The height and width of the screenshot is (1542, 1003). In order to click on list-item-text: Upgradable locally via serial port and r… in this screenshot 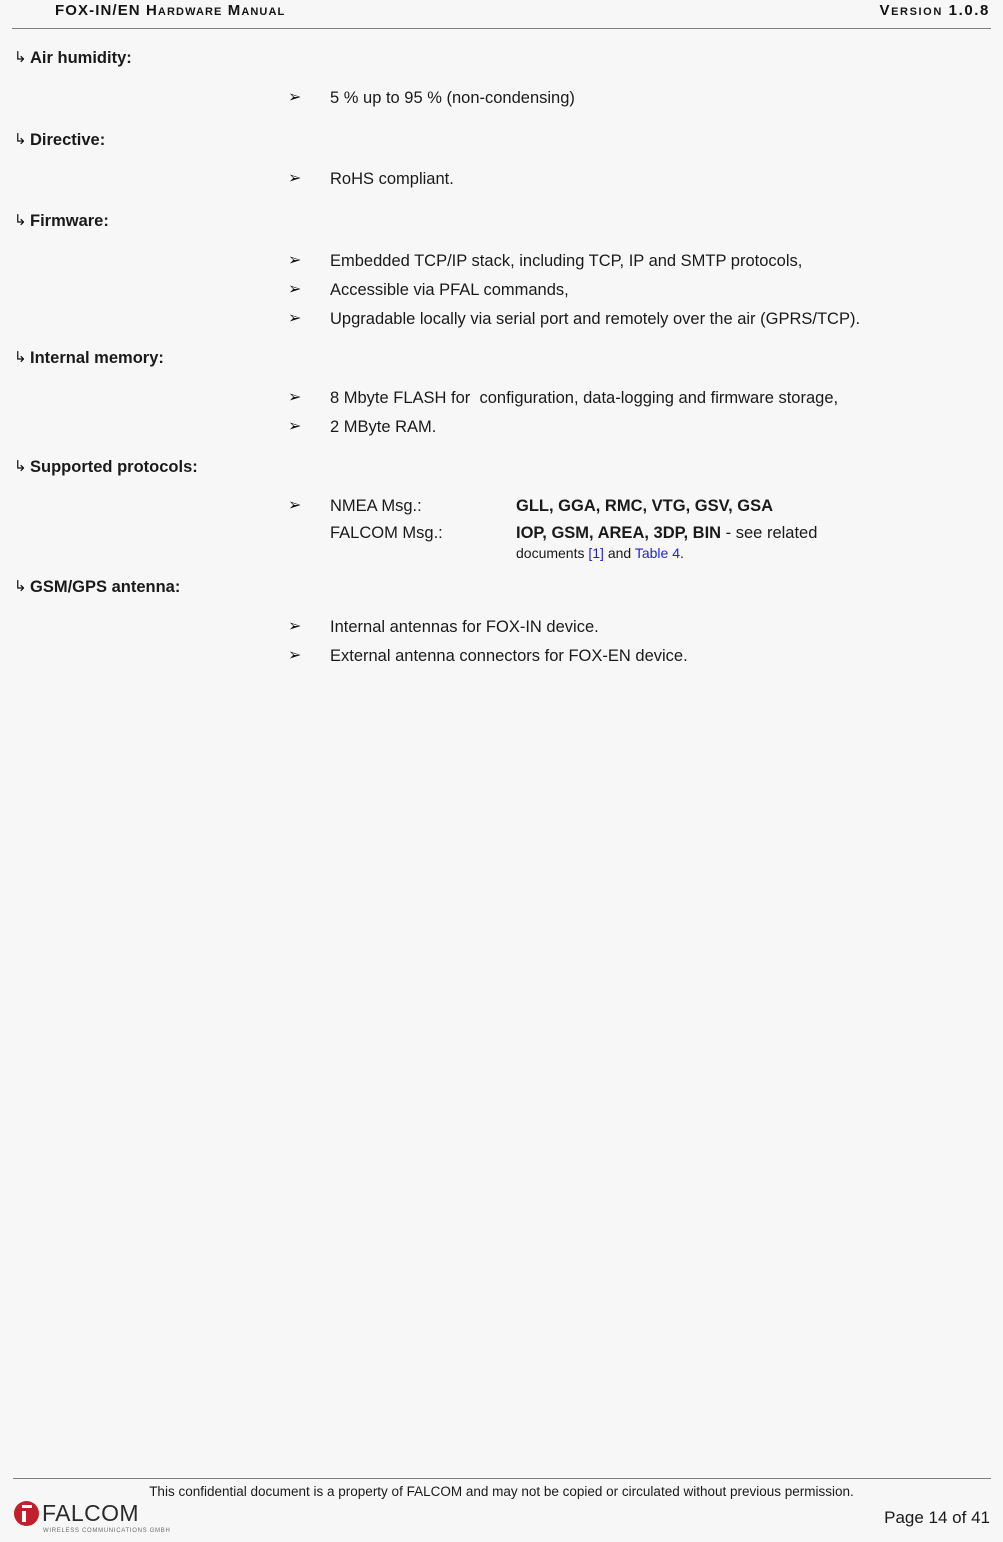, I will do `click(595, 318)`.